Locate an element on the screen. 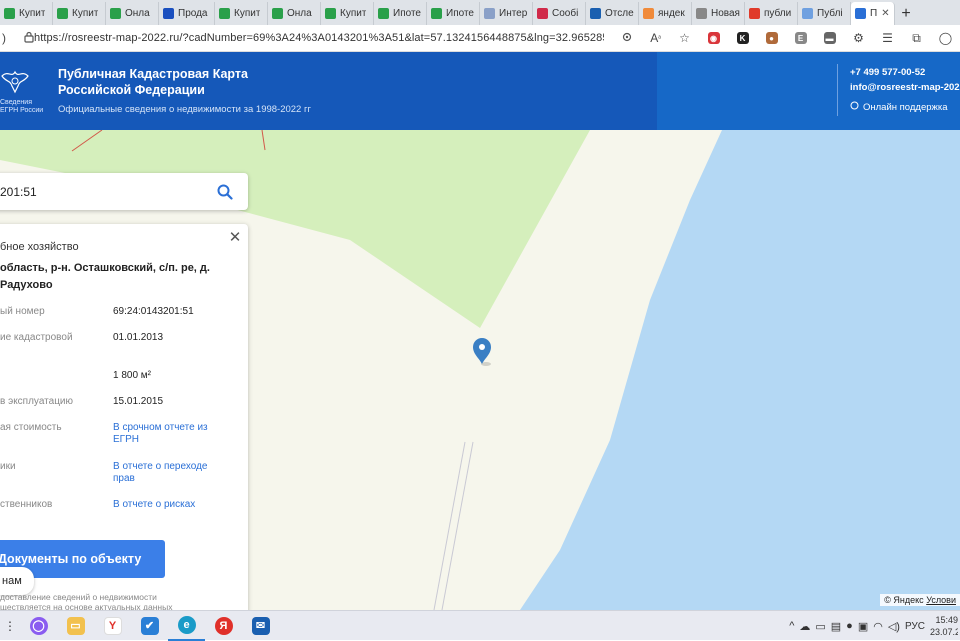 The width and height of the screenshot is (960, 641). extensions-icon: ⚙ is located at coordinates (858, 38).